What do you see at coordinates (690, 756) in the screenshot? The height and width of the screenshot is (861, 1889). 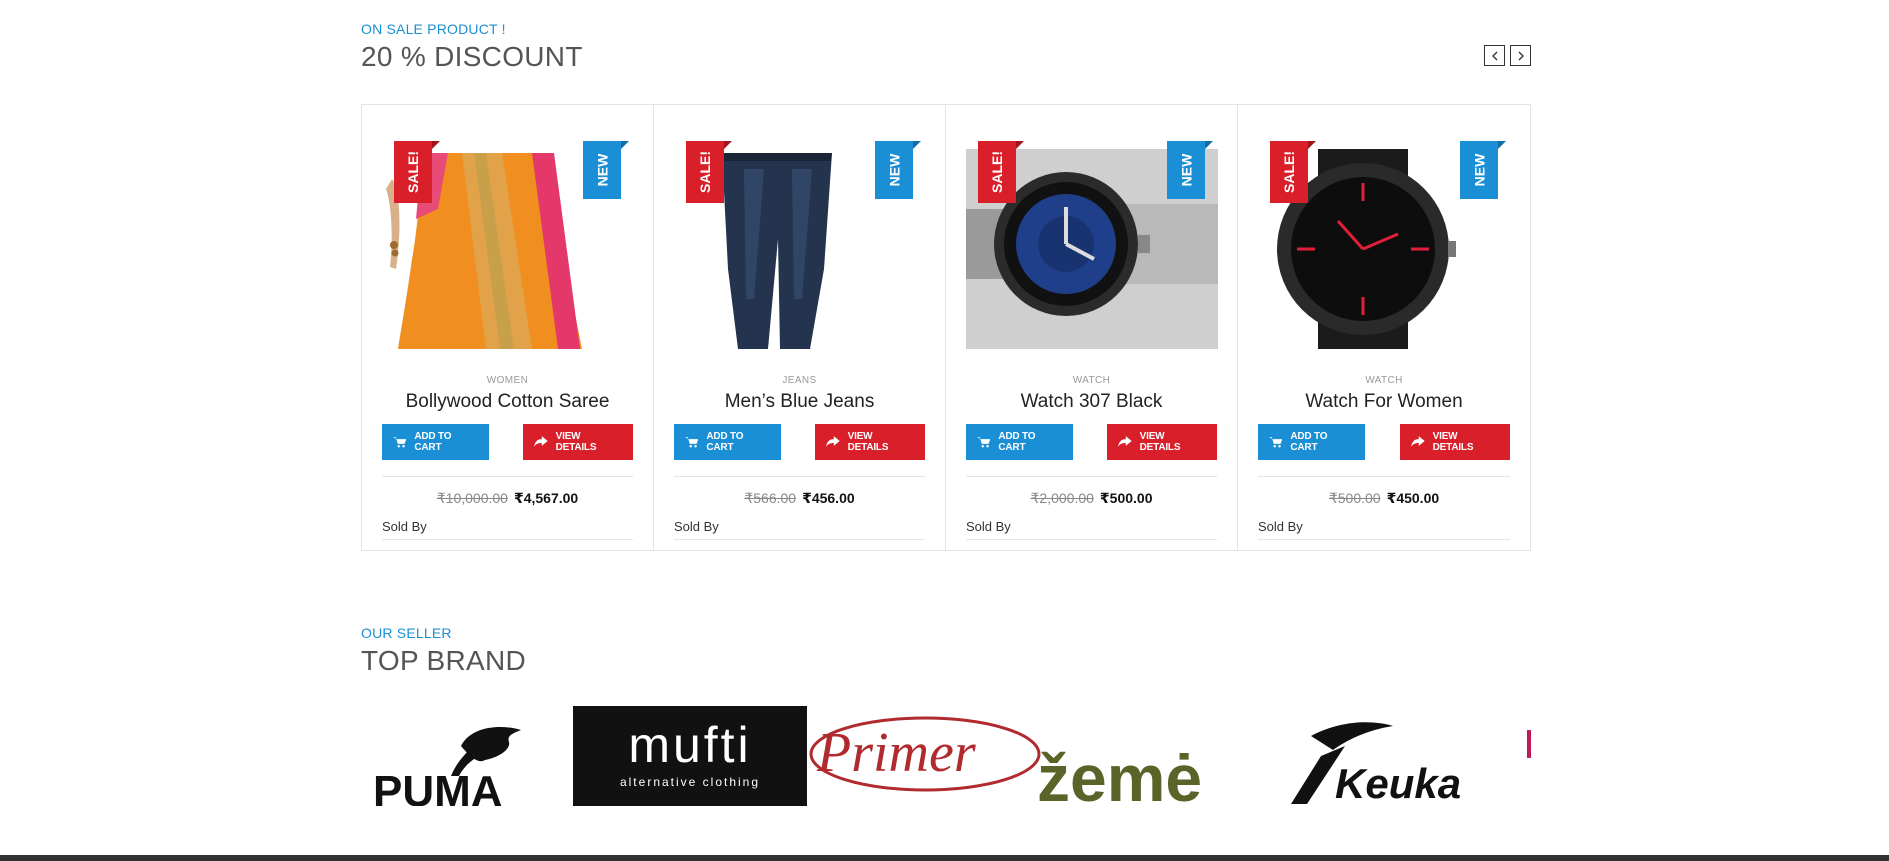 I see `brand-logo-mufti: mufti alternative clothing` at bounding box center [690, 756].